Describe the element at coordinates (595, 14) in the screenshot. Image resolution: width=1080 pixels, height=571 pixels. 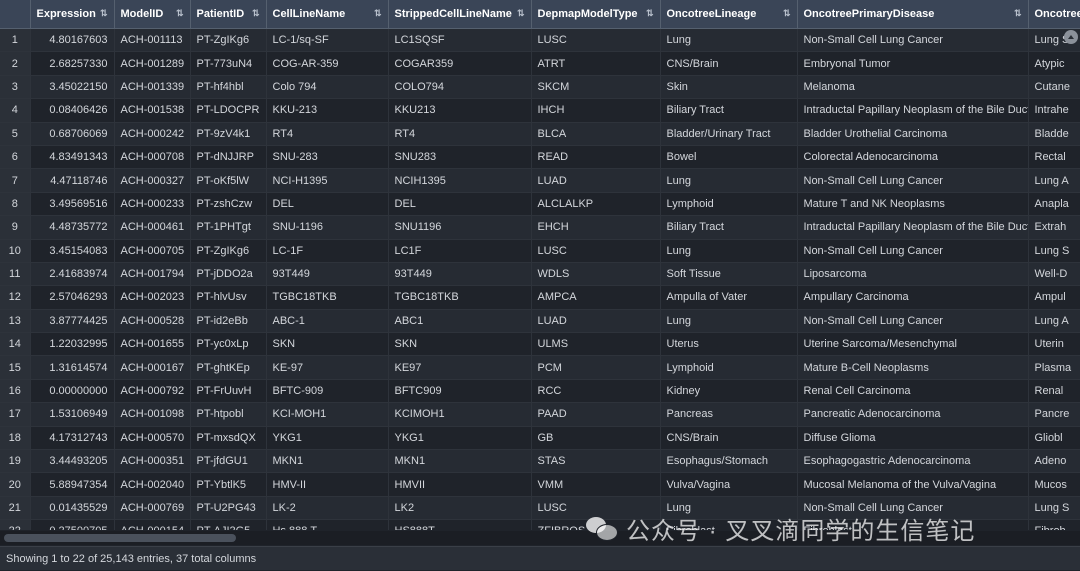
I see `column-header-depmapmodeltype: DepmapModelType⇅` at that location.